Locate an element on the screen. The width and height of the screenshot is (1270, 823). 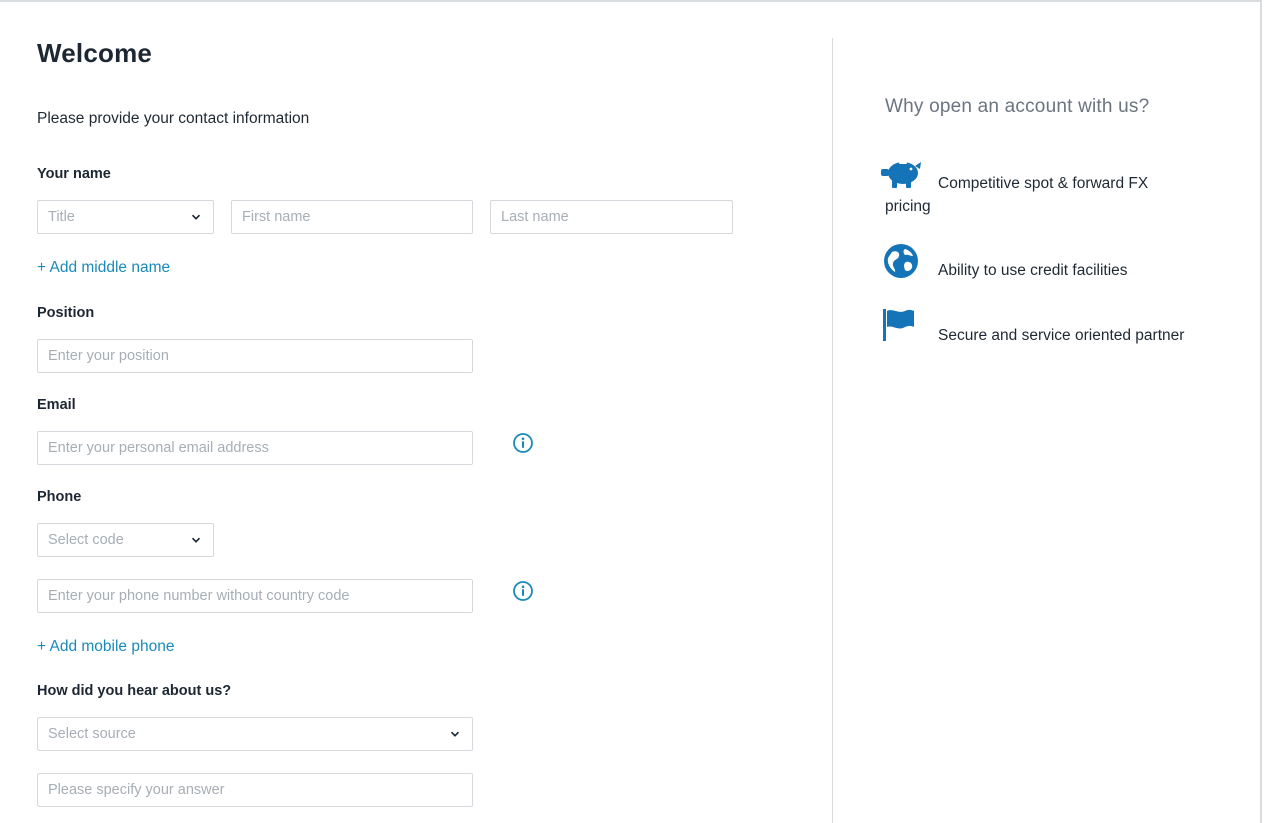
aside-title: Why open an account with us? is located at coordinates (1017, 106).